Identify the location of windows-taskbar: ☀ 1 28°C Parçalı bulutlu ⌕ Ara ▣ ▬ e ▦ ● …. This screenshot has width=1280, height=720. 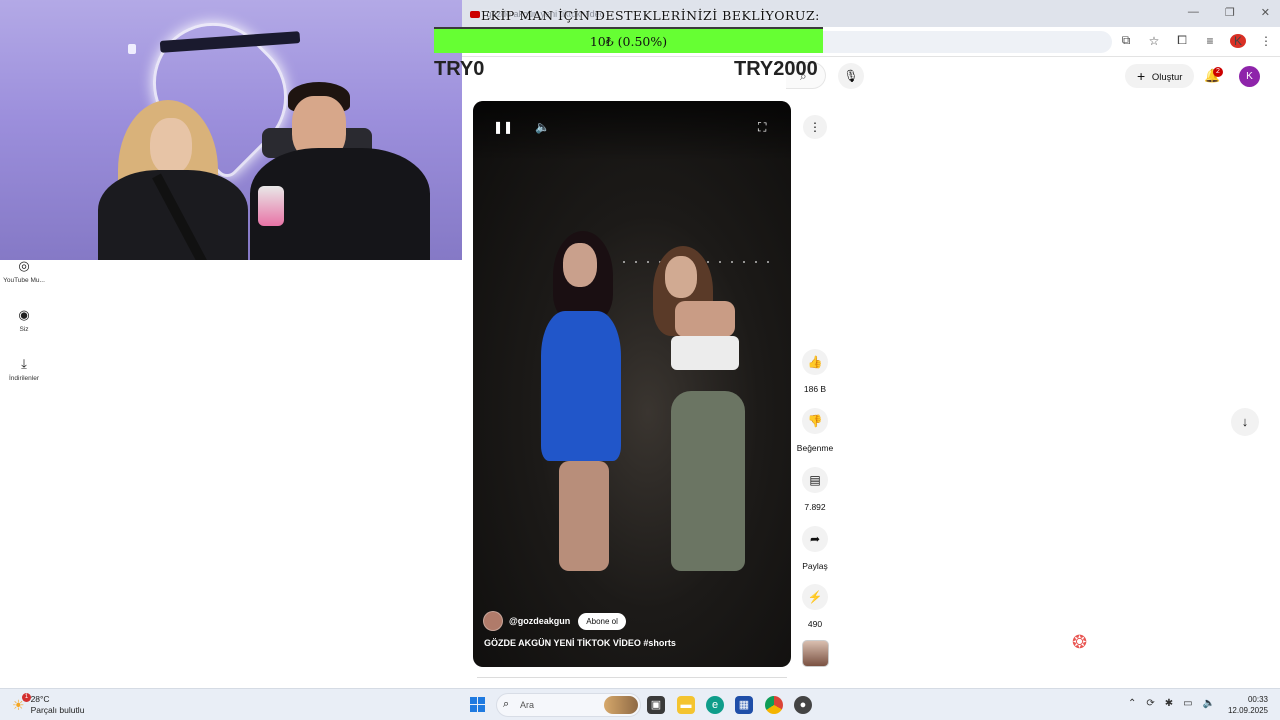
(640, 704).